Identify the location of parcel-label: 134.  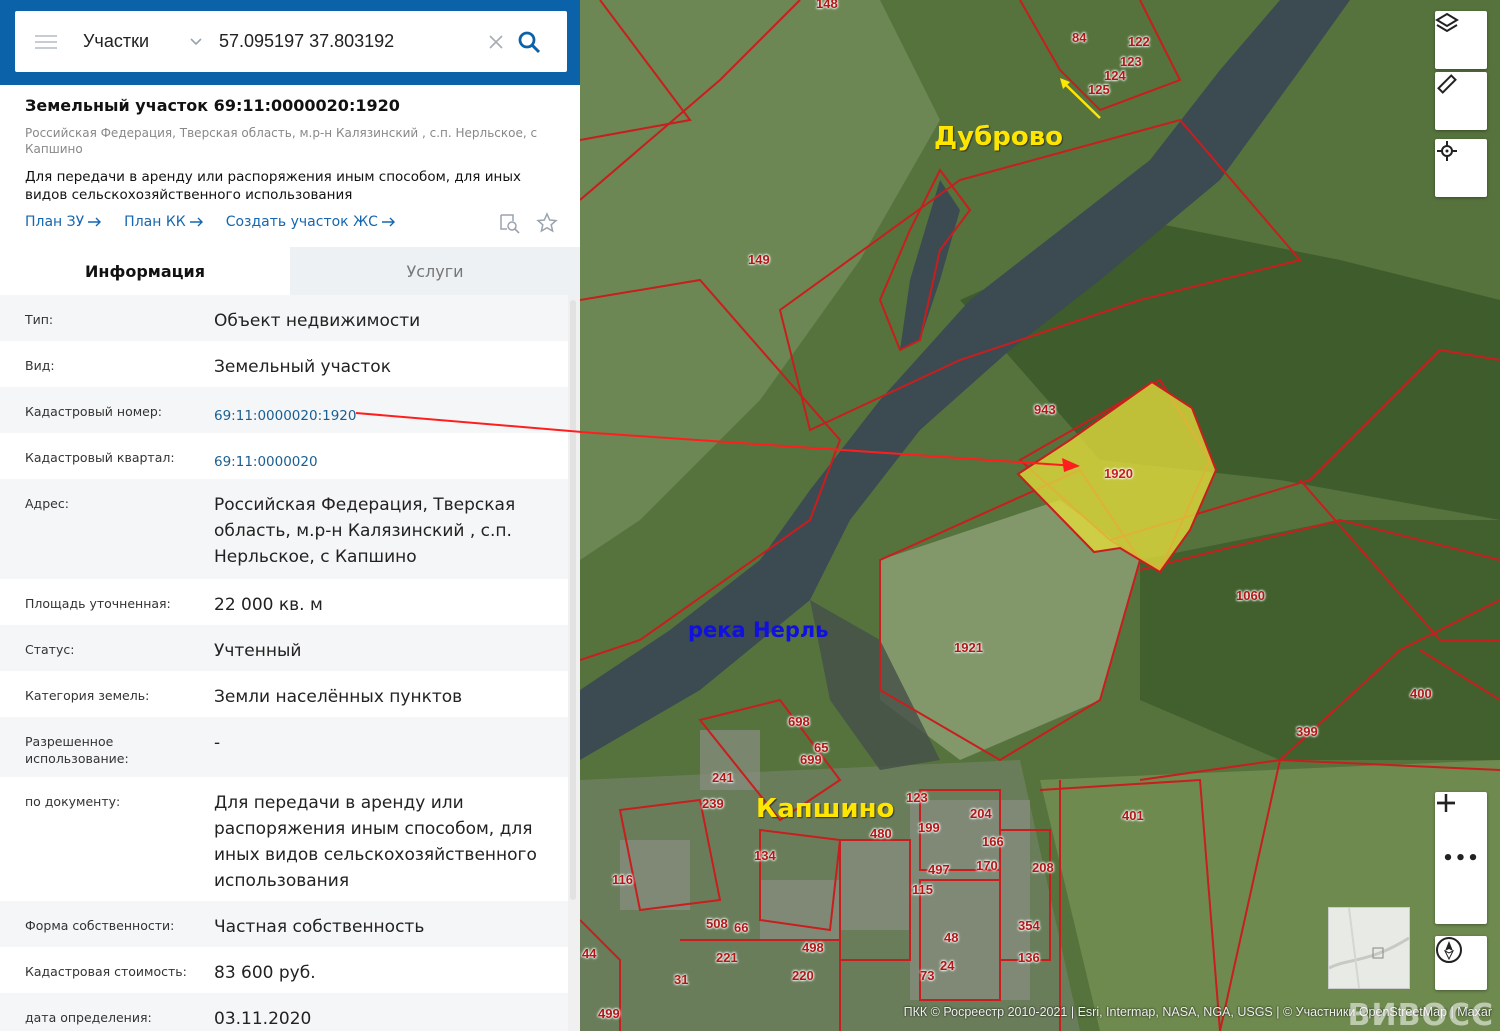
(765, 855).